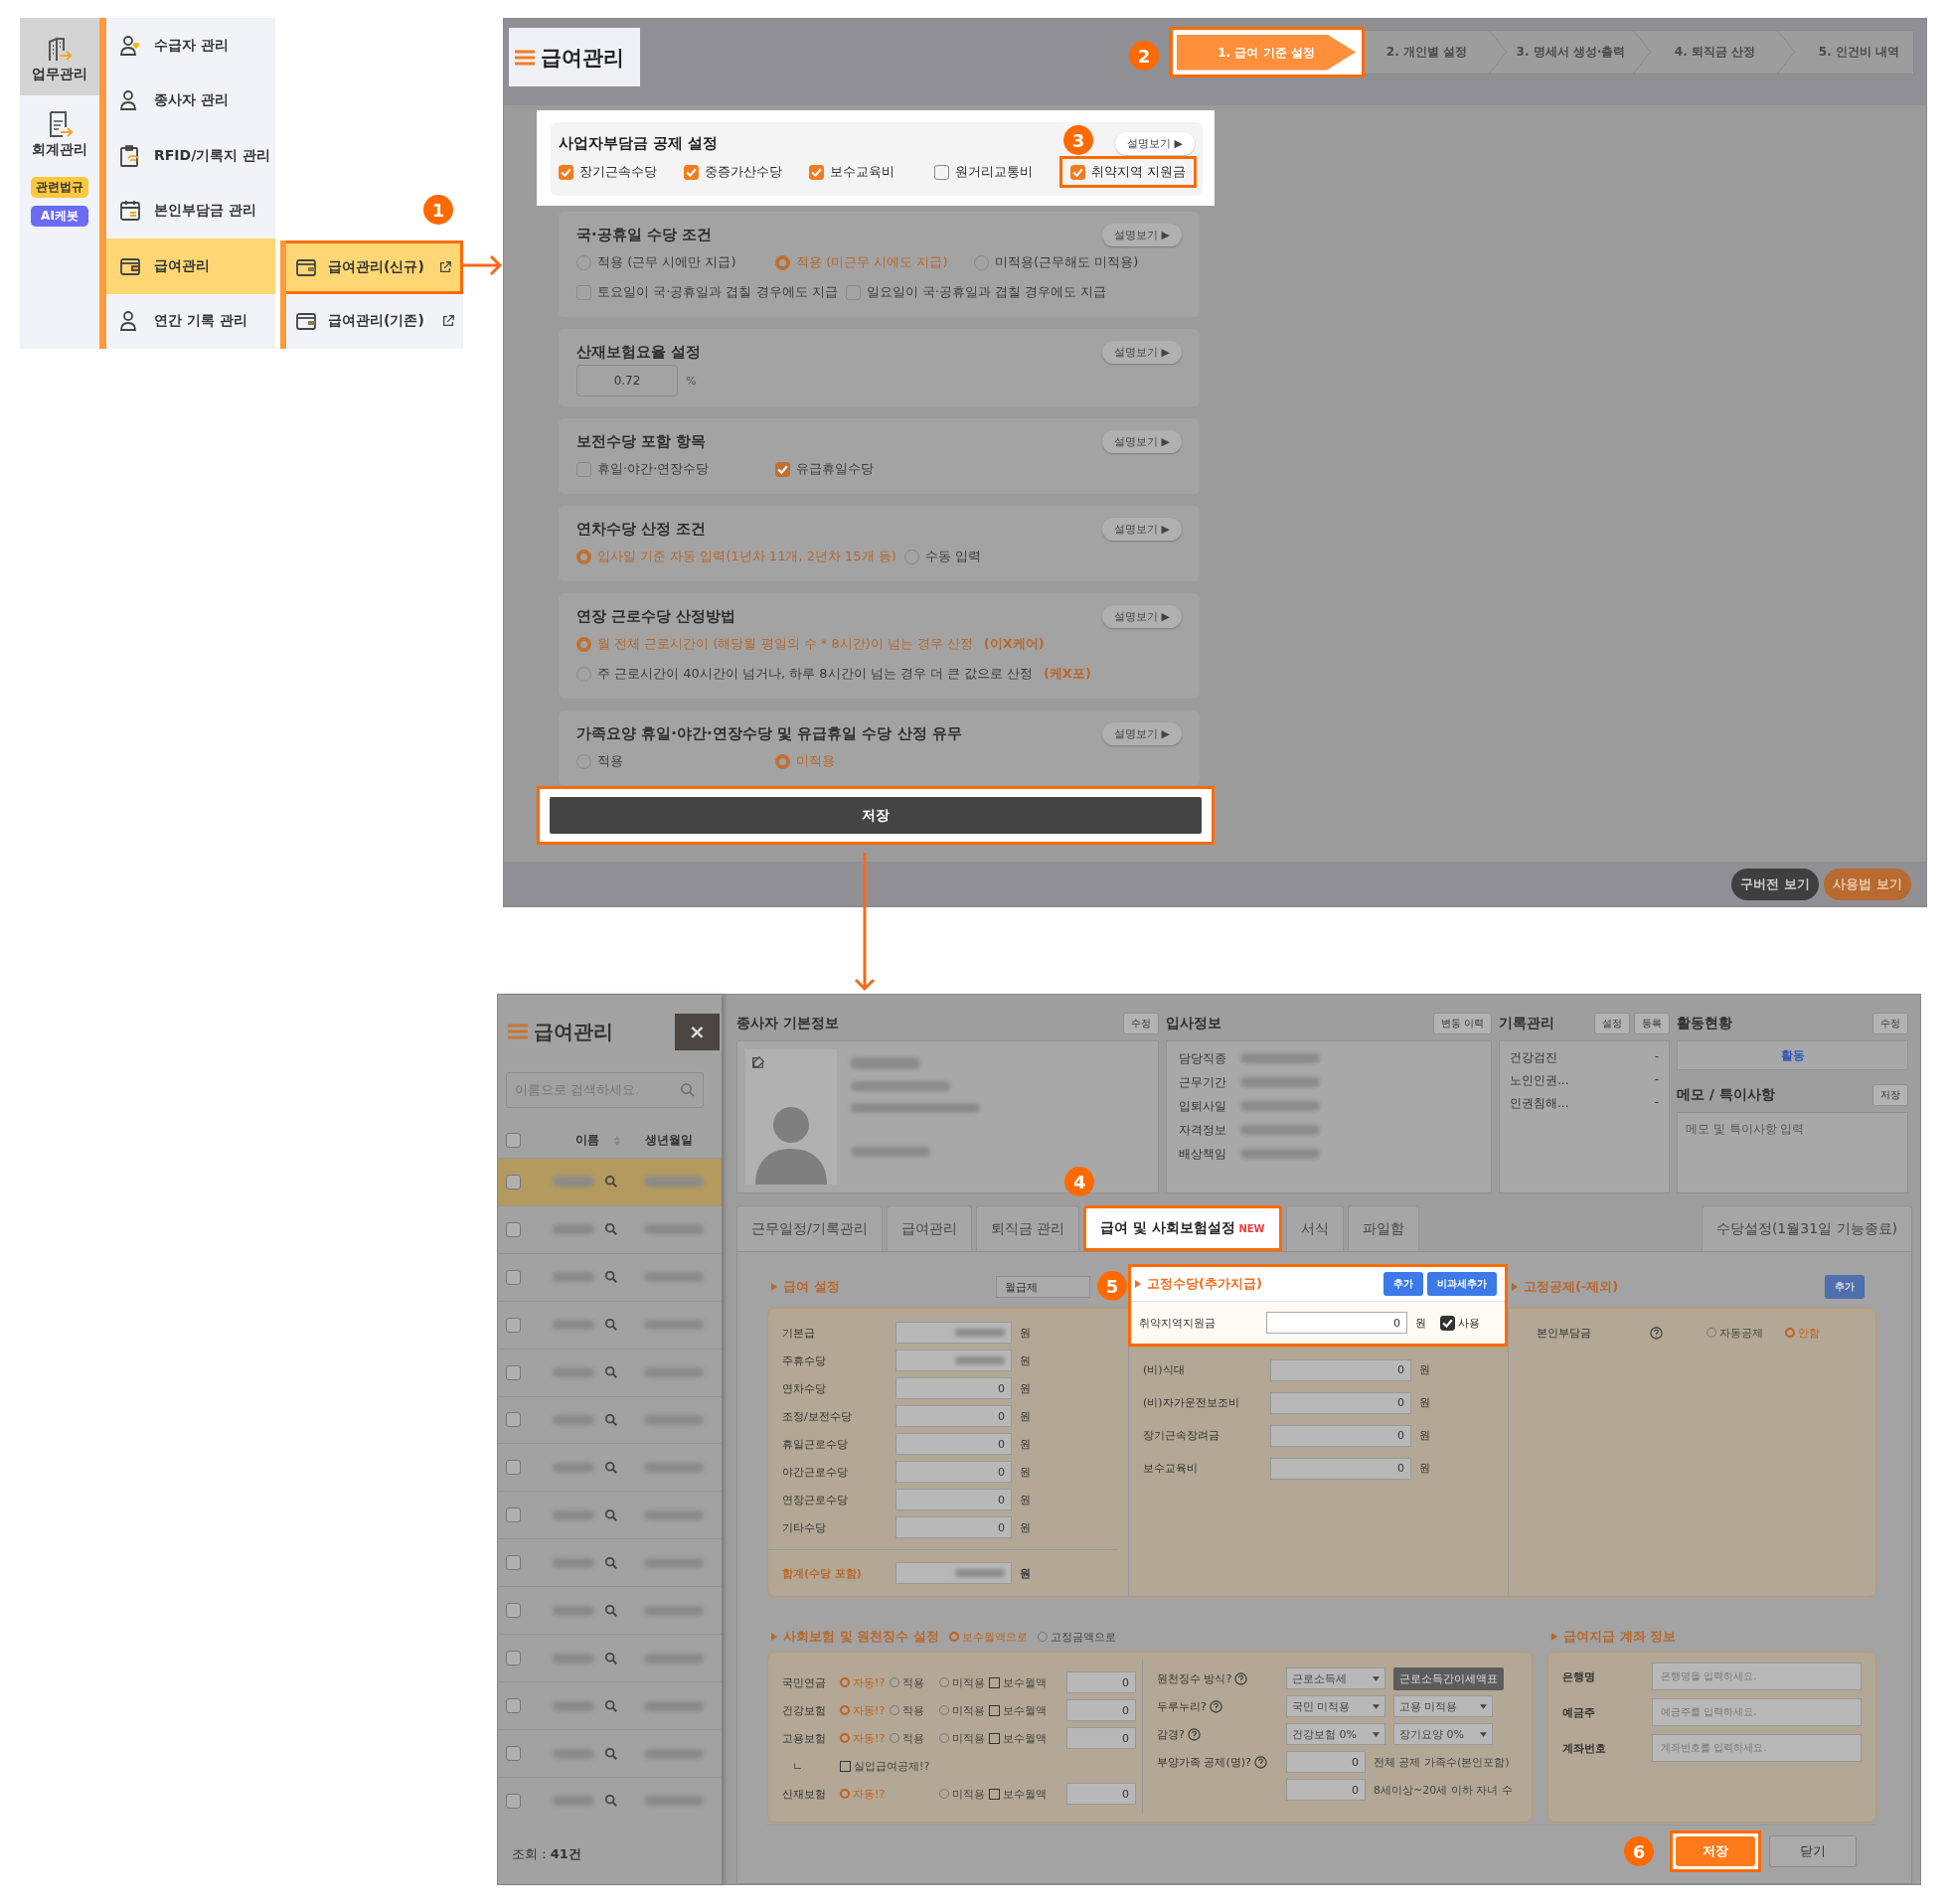  Describe the element at coordinates (1460, 1323) in the screenshot. I see `use-checkbox: 사용` at that location.